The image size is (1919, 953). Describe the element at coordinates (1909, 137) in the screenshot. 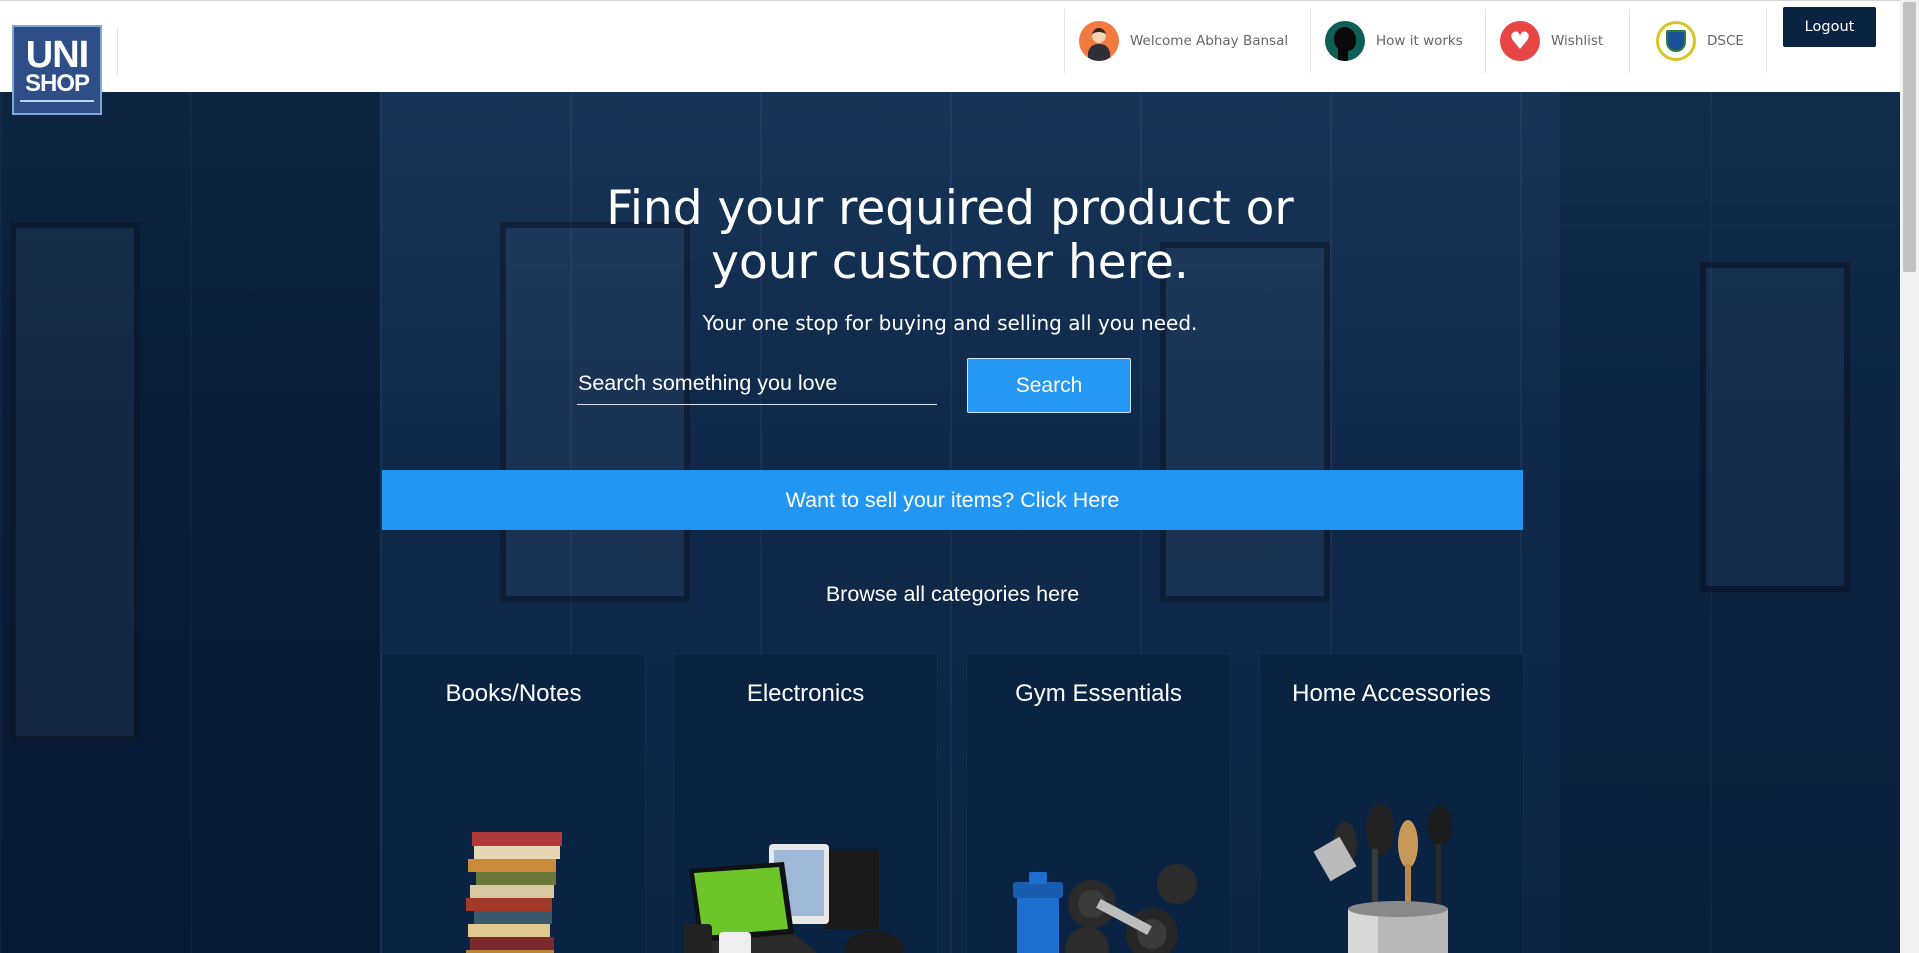

I see `scrollbar-thumb` at that location.